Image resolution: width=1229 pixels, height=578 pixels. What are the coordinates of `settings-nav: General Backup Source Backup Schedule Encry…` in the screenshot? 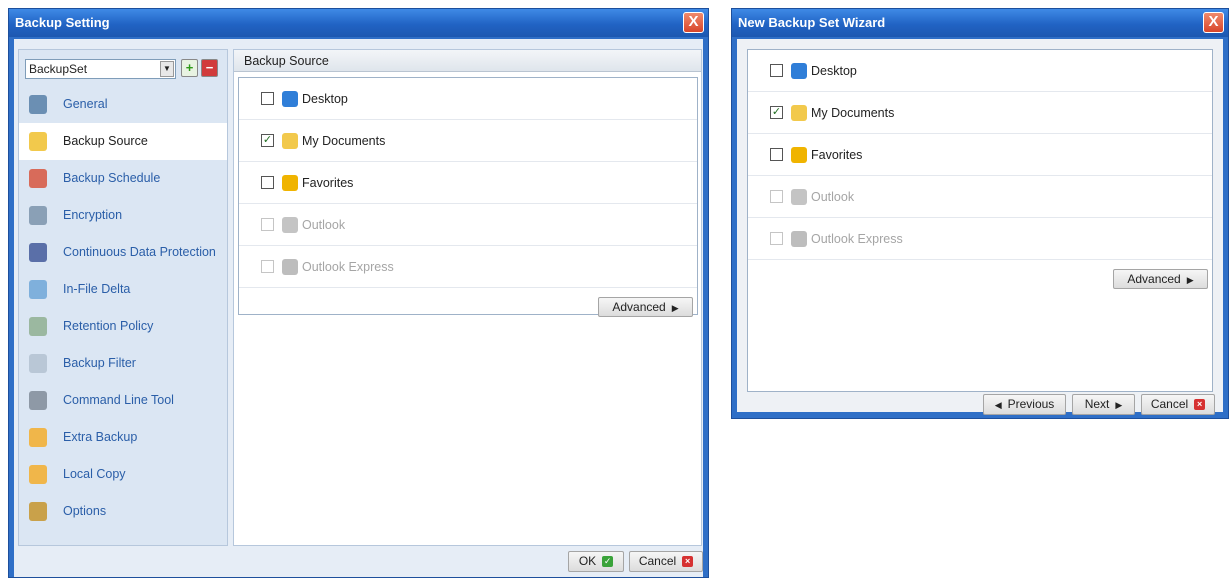 It's located at (123, 308).